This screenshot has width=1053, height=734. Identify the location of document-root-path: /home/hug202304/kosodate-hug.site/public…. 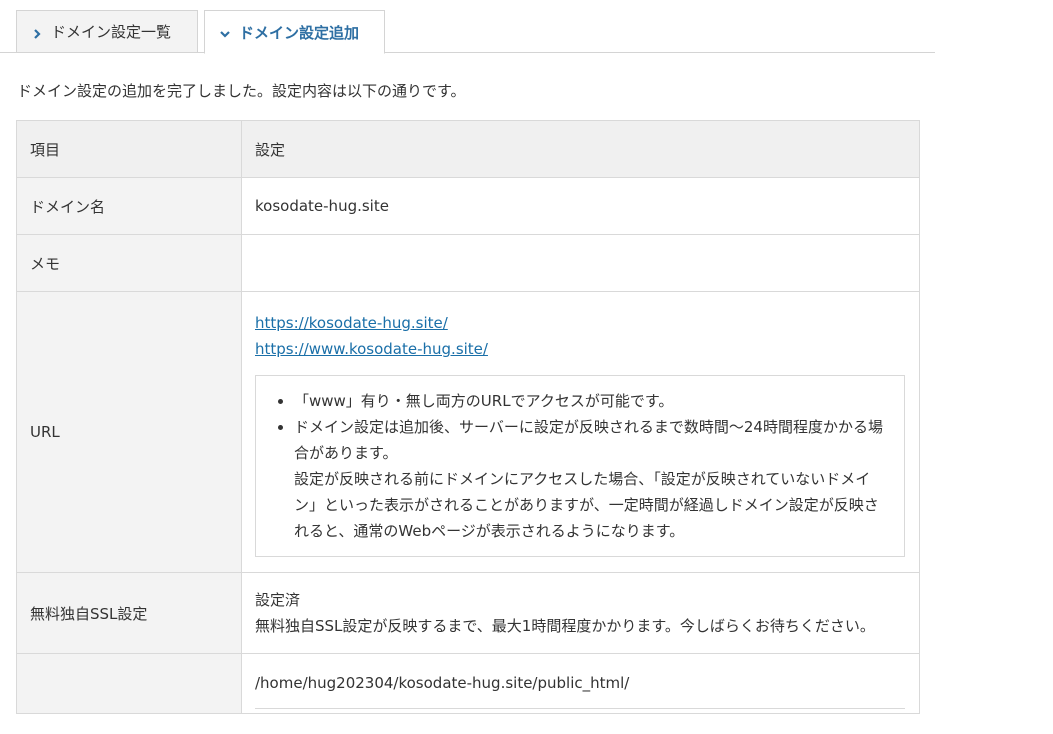
(442, 682).